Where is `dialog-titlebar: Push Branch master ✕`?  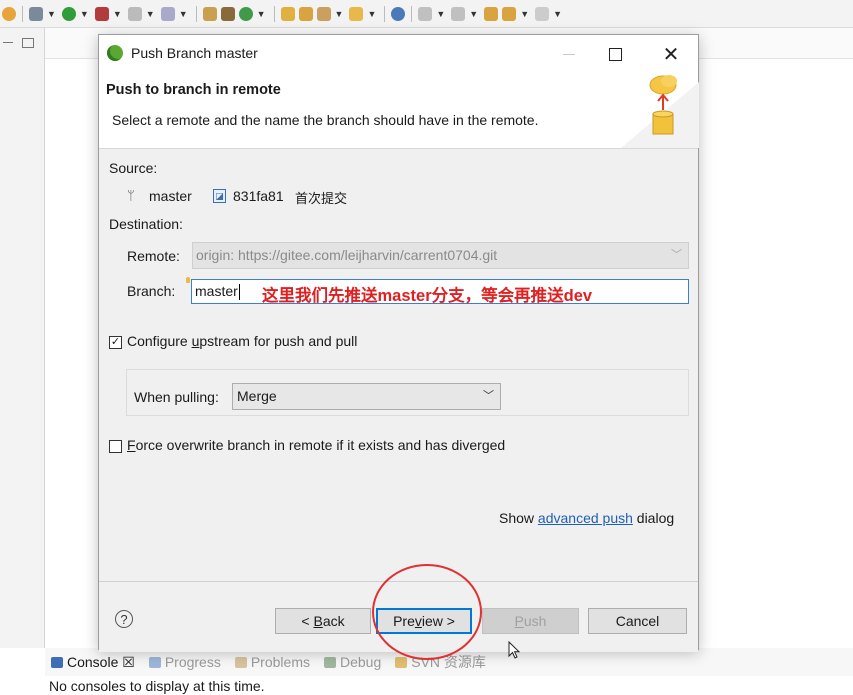 dialog-titlebar: Push Branch master ✕ is located at coordinates (398, 53).